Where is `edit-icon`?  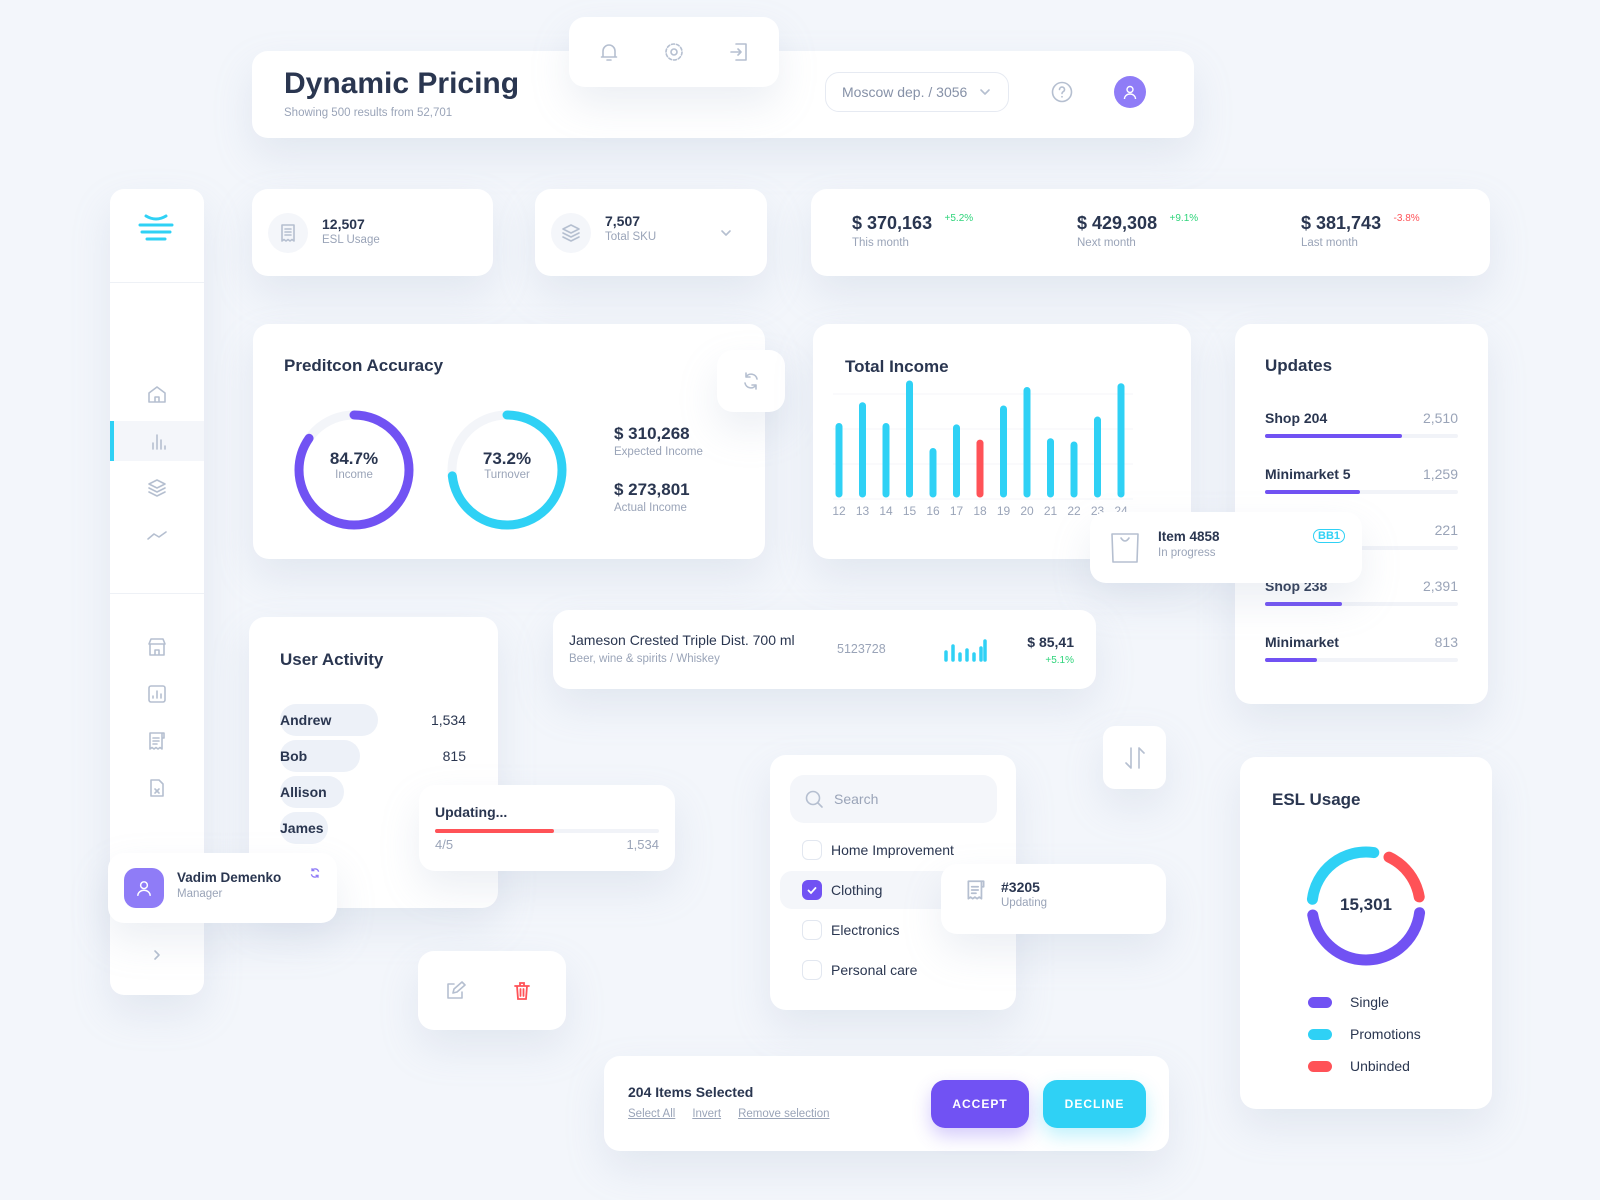 edit-icon is located at coordinates (455, 991).